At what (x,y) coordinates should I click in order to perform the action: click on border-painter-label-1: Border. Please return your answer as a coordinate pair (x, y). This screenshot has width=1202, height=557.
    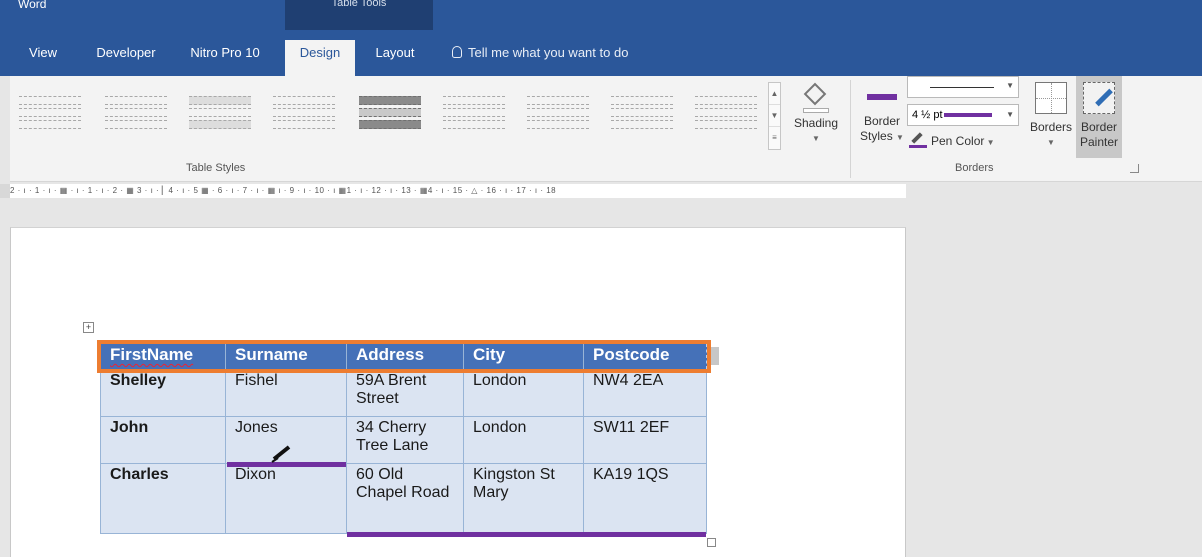
    Looking at the image, I should click on (1099, 127).